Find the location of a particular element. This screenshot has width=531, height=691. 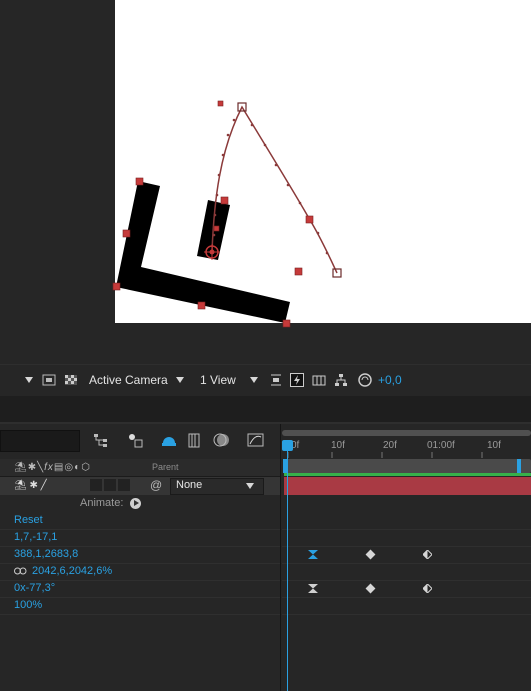

rotation-value: 0x-77,3° is located at coordinates (34, 588).